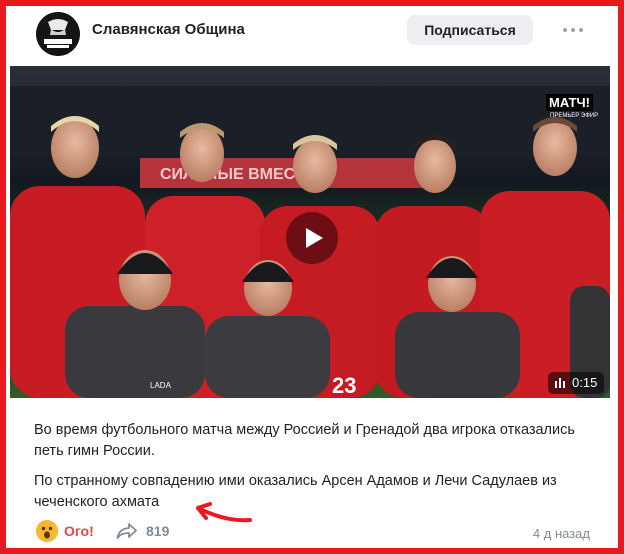 This screenshot has width=624, height=554. What do you see at coordinates (47, 531) in the screenshot?
I see `surprised-emoji-icon` at bounding box center [47, 531].